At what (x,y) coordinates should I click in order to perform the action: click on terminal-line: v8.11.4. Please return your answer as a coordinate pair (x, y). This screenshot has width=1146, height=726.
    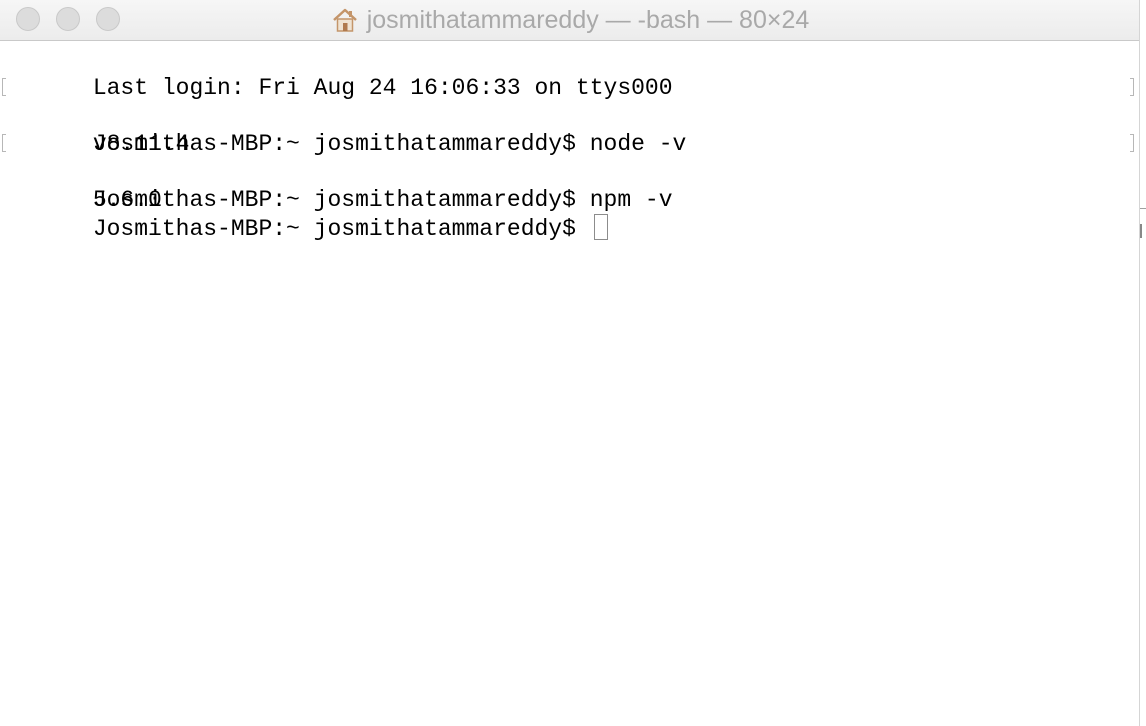
    Looking at the image, I should click on (570, 129).